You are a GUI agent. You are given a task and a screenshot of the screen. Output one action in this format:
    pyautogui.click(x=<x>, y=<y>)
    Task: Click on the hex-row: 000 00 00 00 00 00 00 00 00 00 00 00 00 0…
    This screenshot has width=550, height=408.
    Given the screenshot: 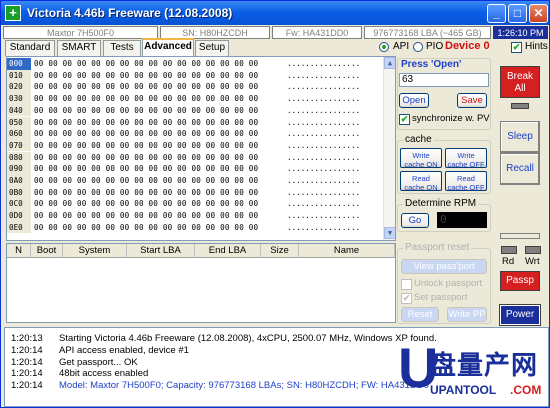 What is the action you would take?
    pyautogui.click(x=196, y=64)
    